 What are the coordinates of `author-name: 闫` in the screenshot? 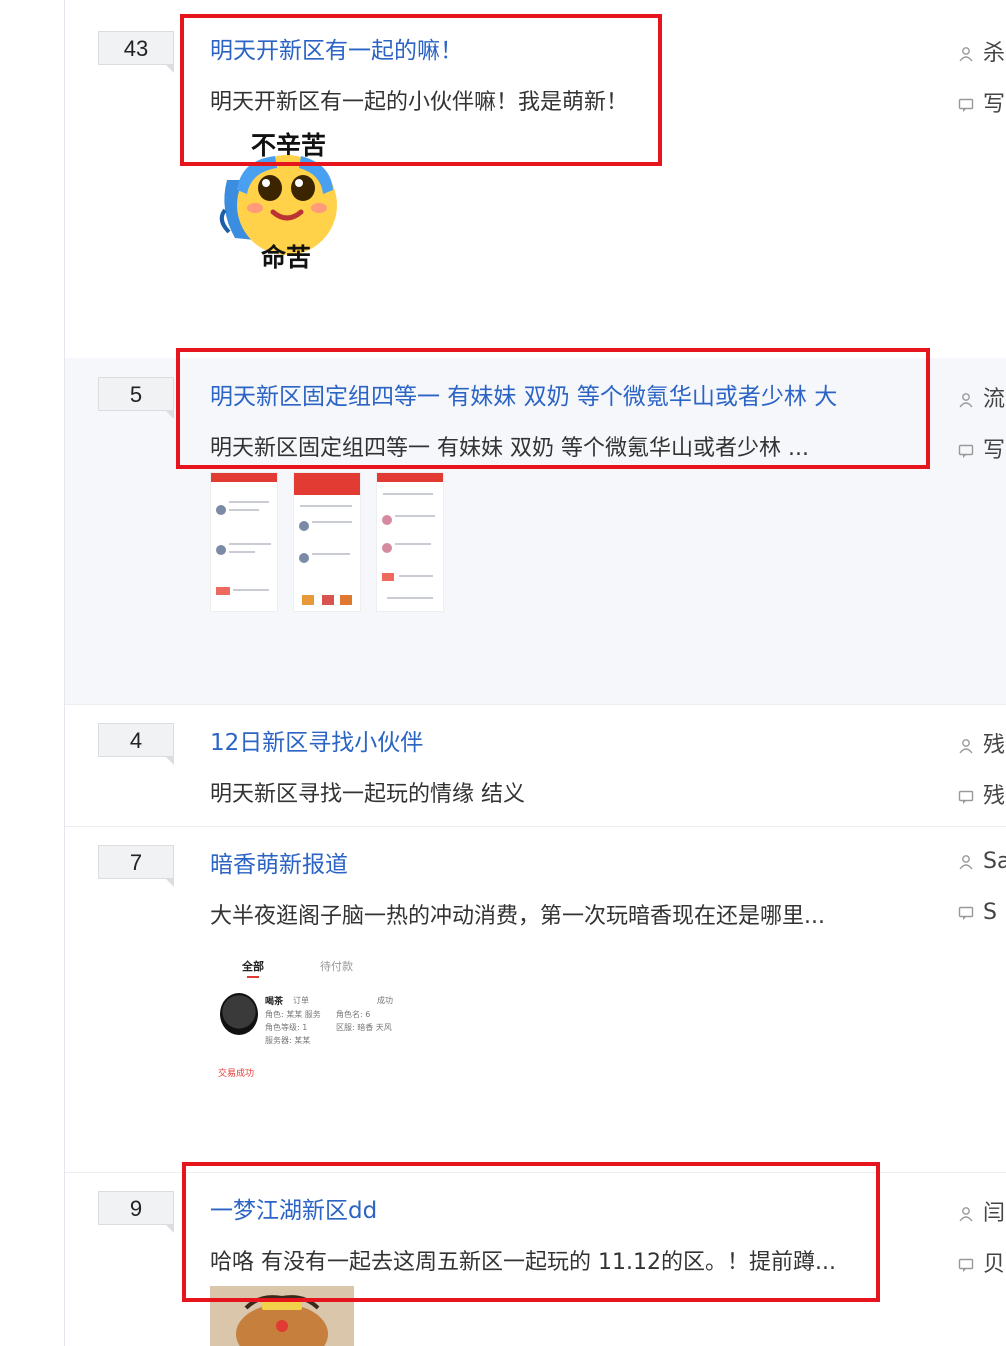 It's located at (994, 1213).